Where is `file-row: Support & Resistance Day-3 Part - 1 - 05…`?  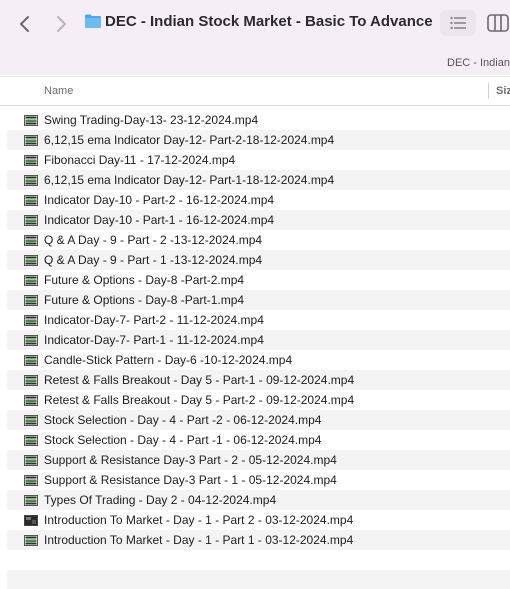
file-row: Support & Resistance Day-3 Part - 1 - 05… is located at coordinates (258, 480).